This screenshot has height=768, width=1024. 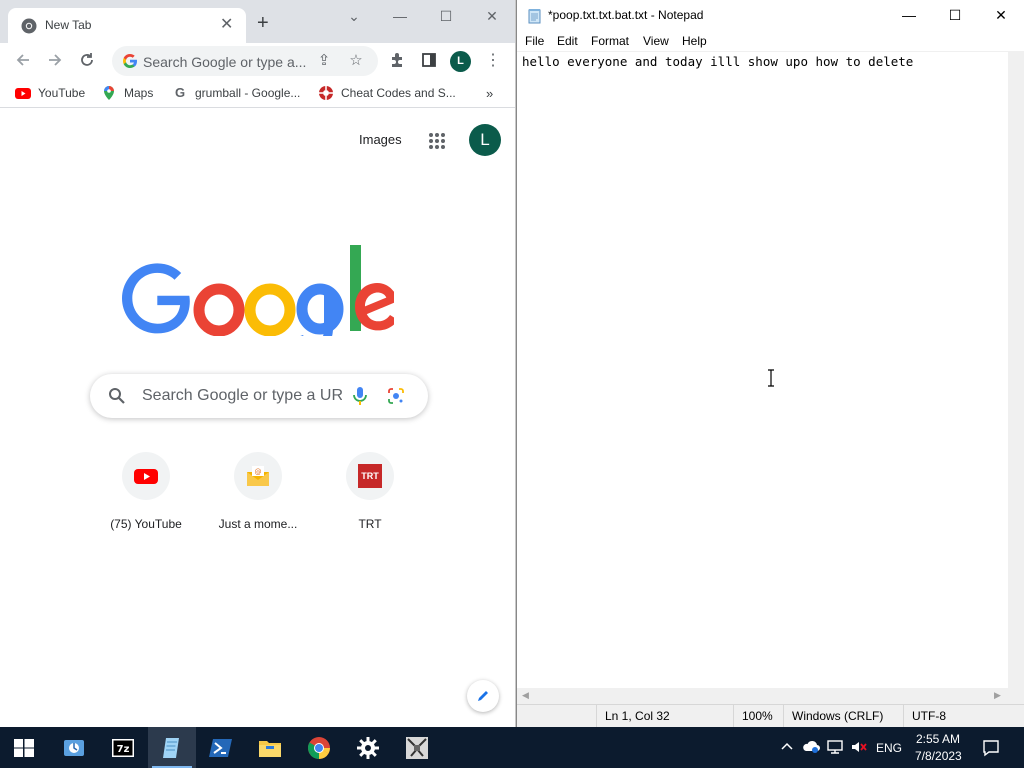 What do you see at coordinates (380, 139) in the screenshot?
I see `images-link: Images` at bounding box center [380, 139].